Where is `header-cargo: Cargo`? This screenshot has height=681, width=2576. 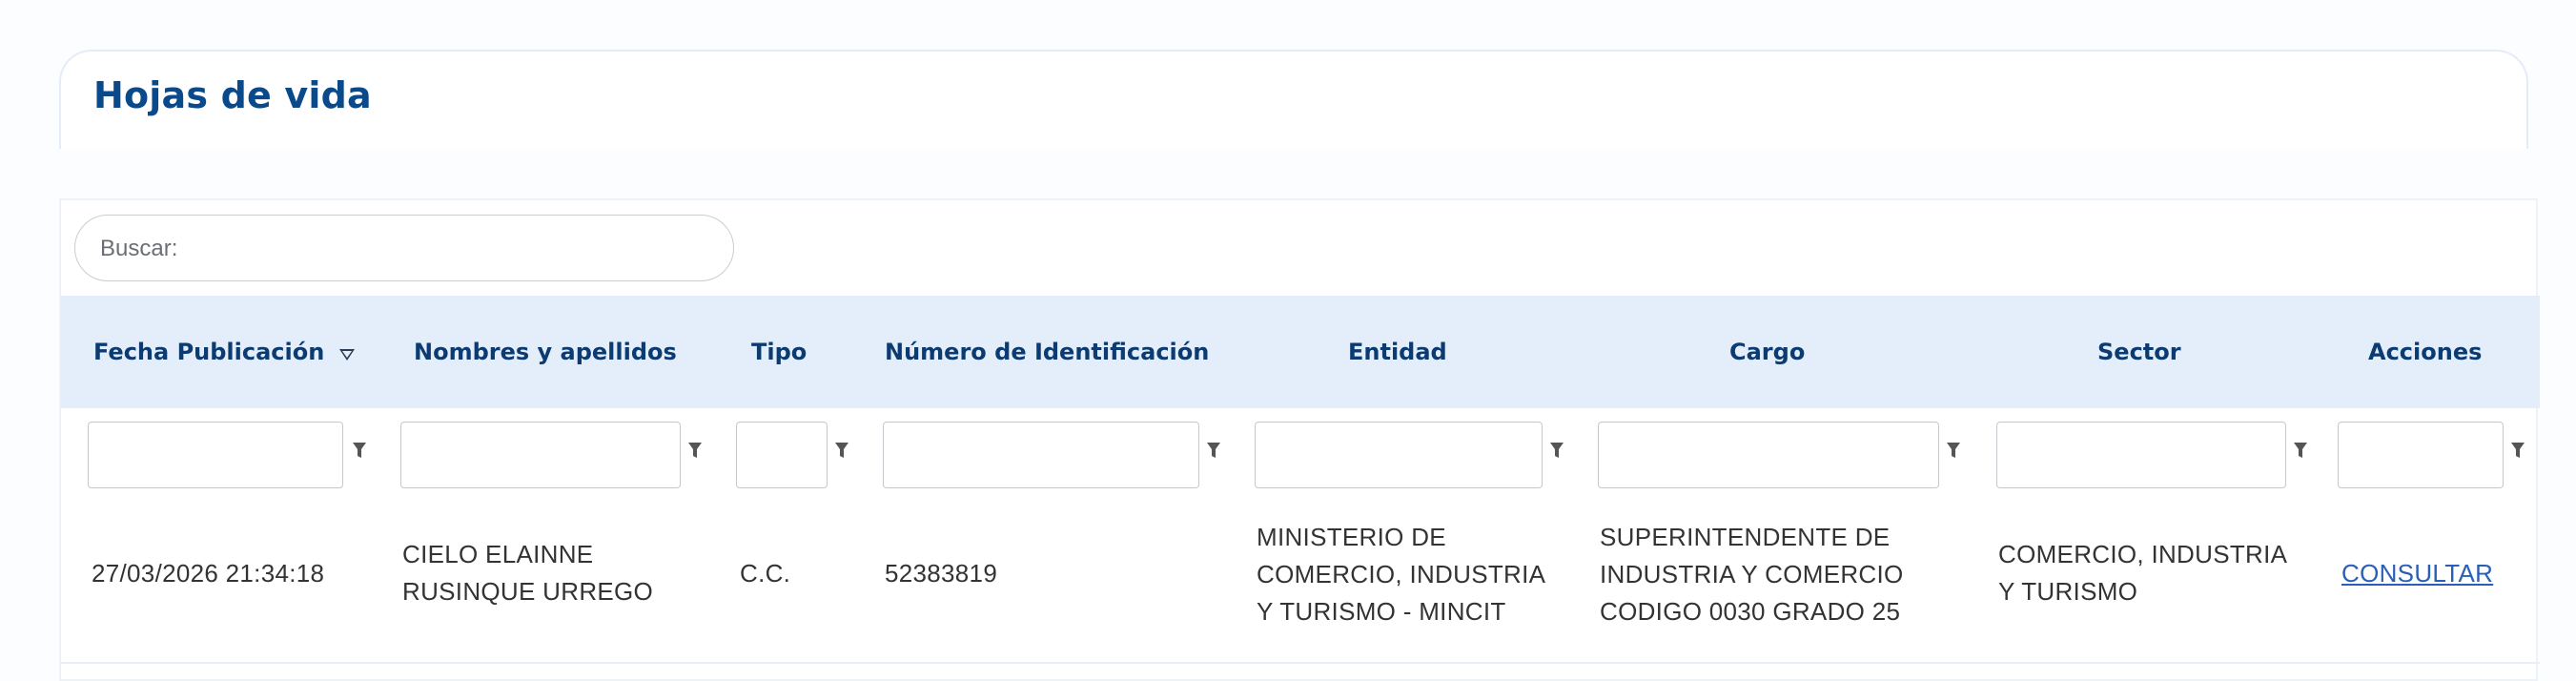
header-cargo: Cargo is located at coordinates (1767, 352).